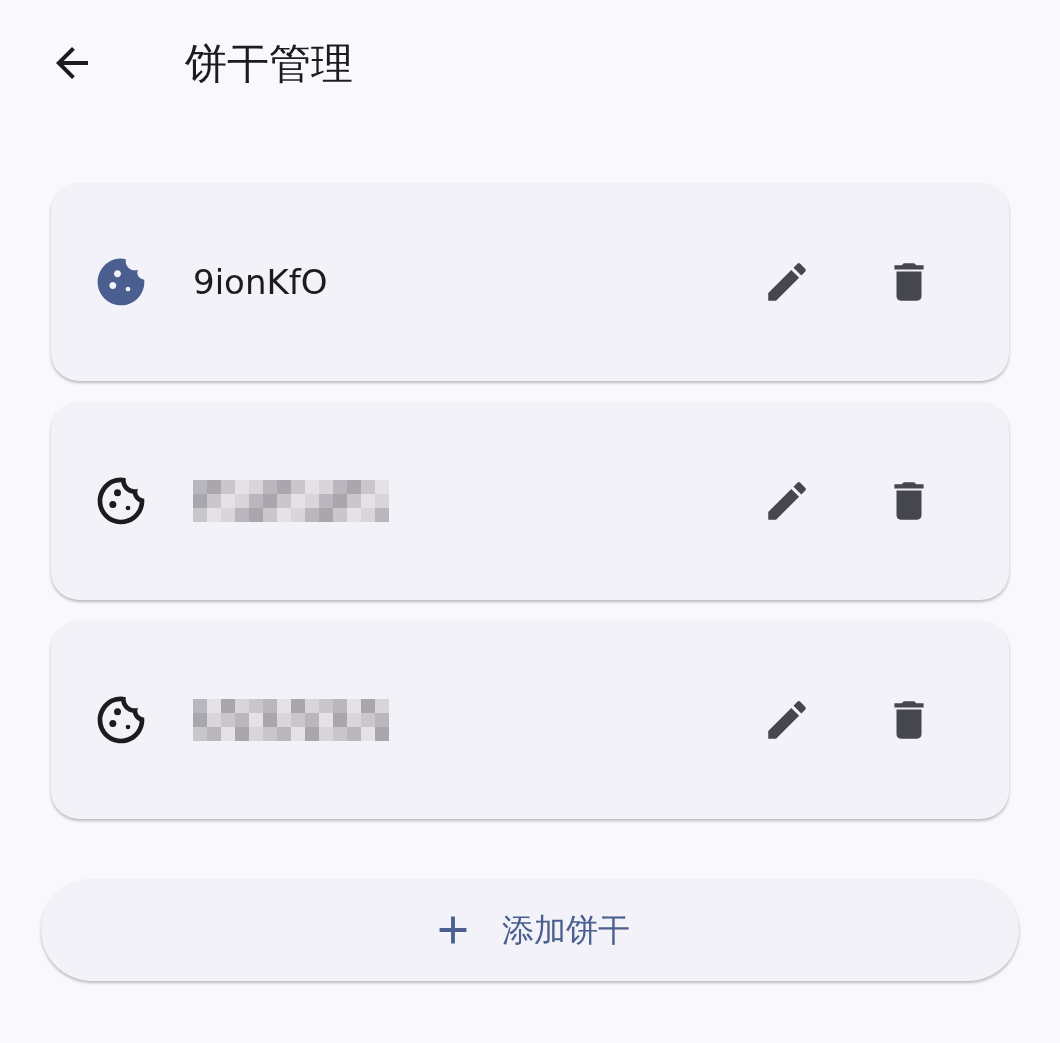 The height and width of the screenshot is (1043, 1060). What do you see at coordinates (269, 63) in the screenshot?
I see `page-title: 饼干管理` at bounding box center [269, 63].